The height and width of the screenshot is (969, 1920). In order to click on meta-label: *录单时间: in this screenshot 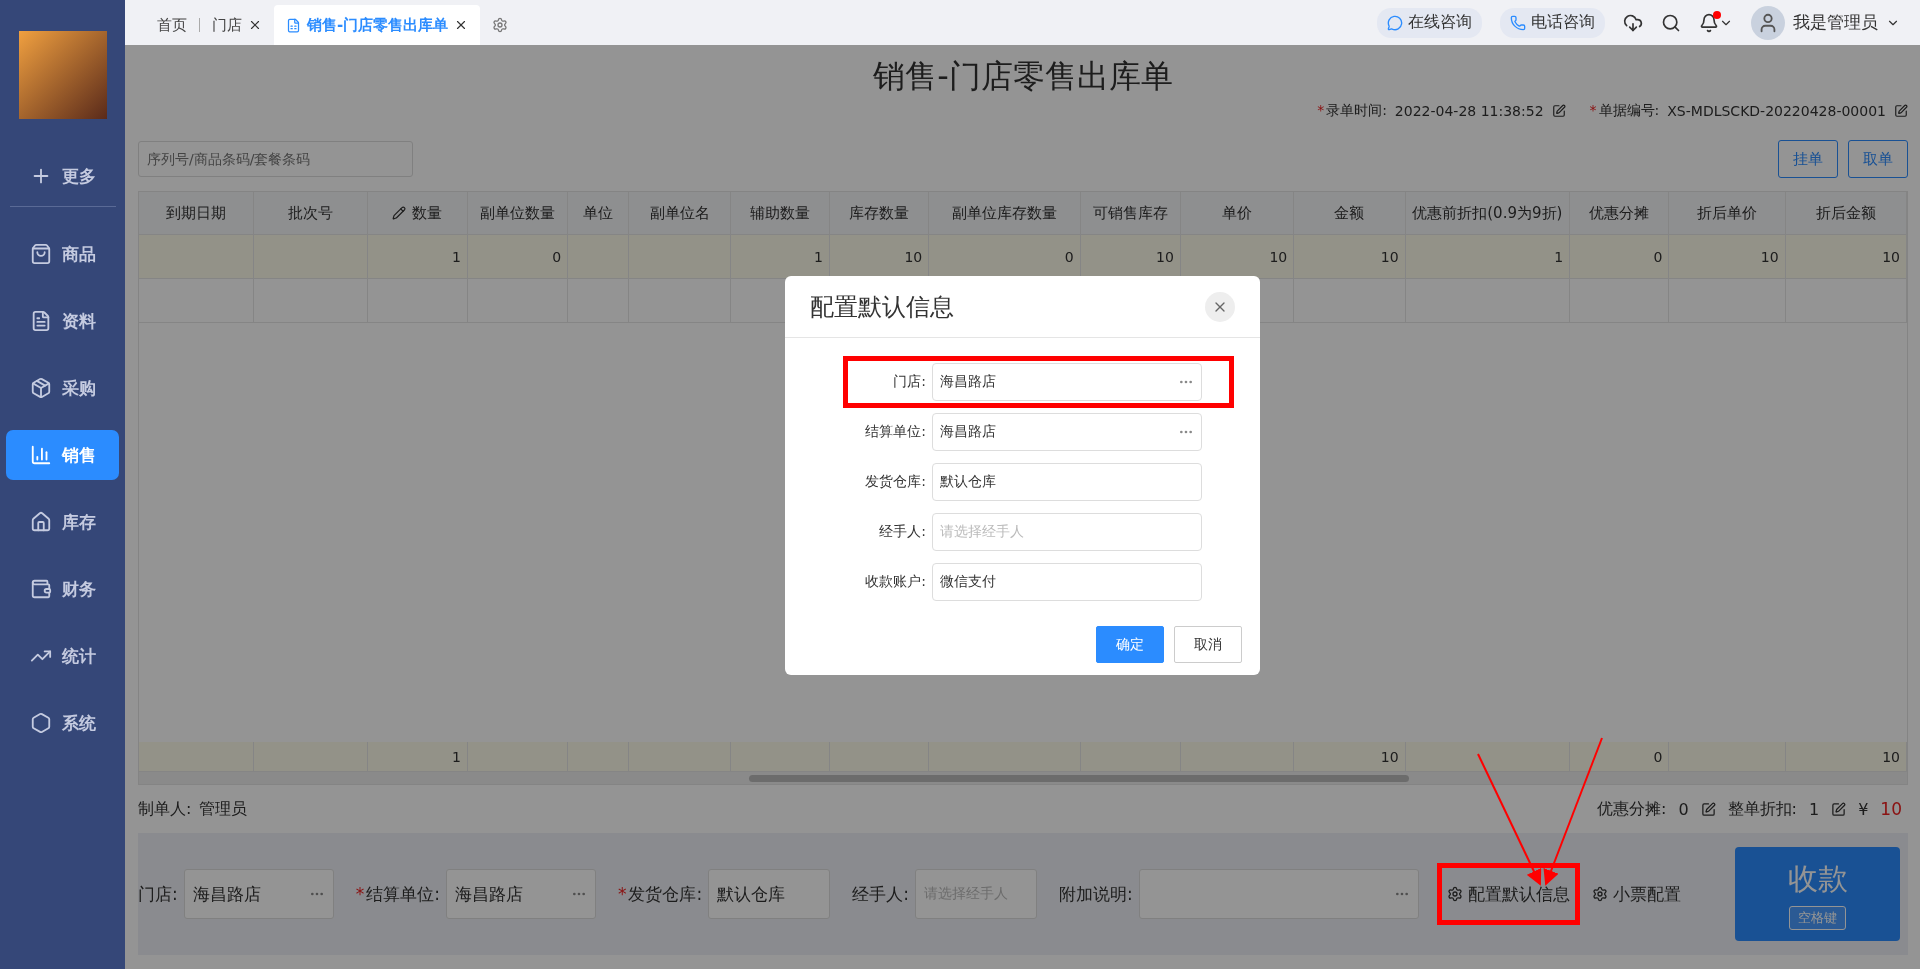, I will do `click(1352, 111)`.